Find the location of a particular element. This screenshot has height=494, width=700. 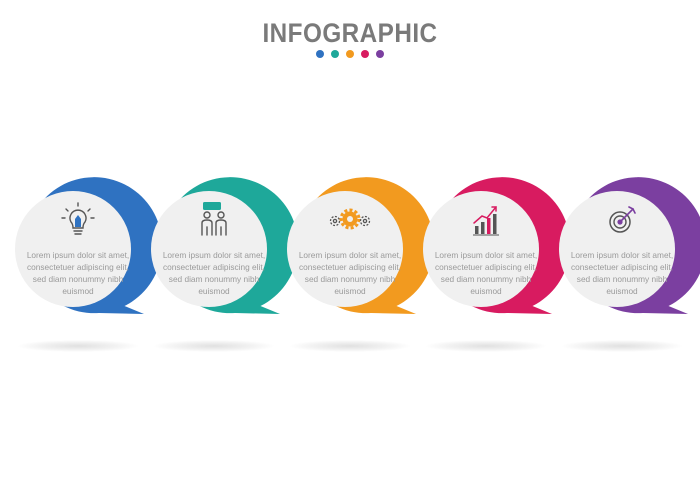

infographic-title: INFOGRAPHIC is located at coordinates (350, 33).